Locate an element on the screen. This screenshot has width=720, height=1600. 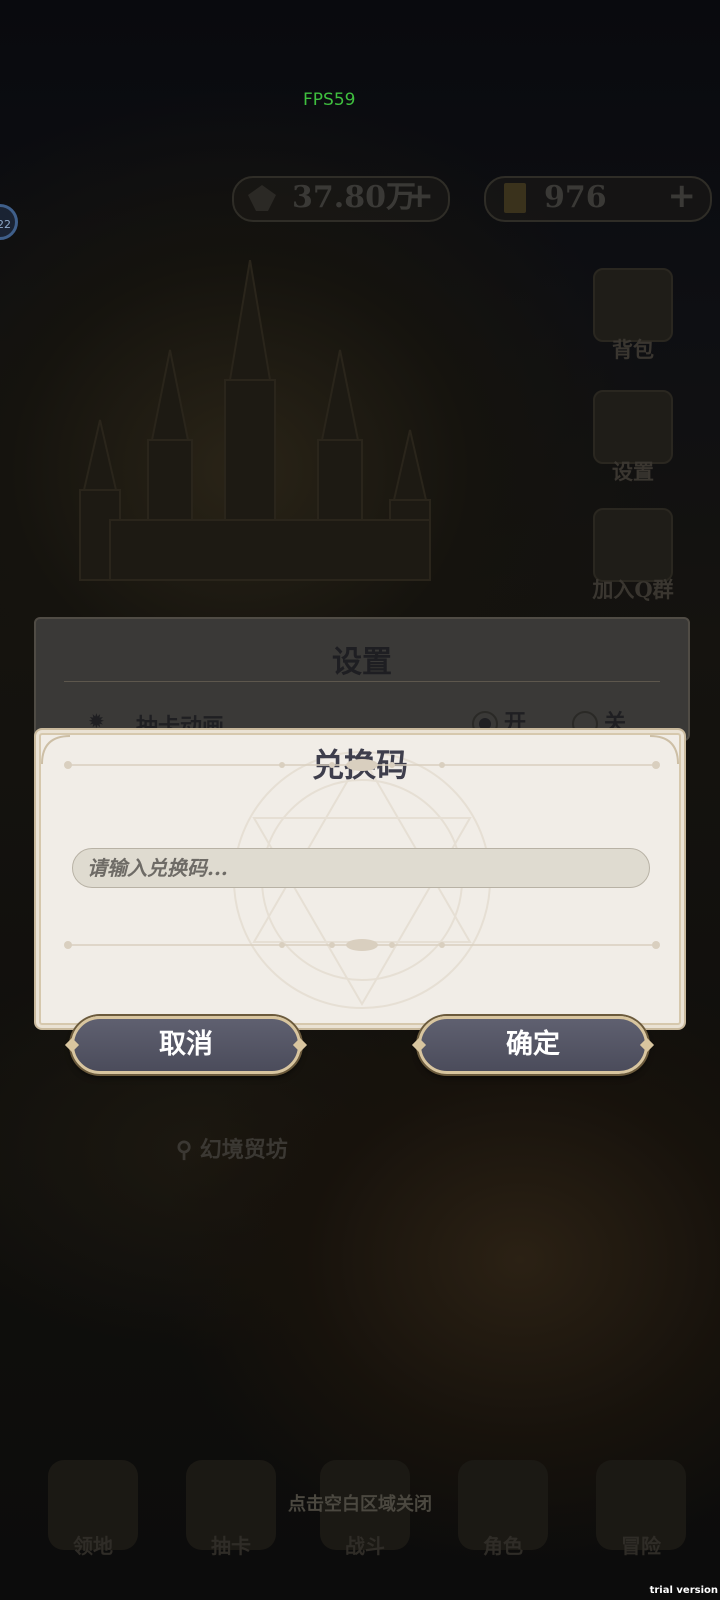
gear-icon is located at coordinates (633, 427).